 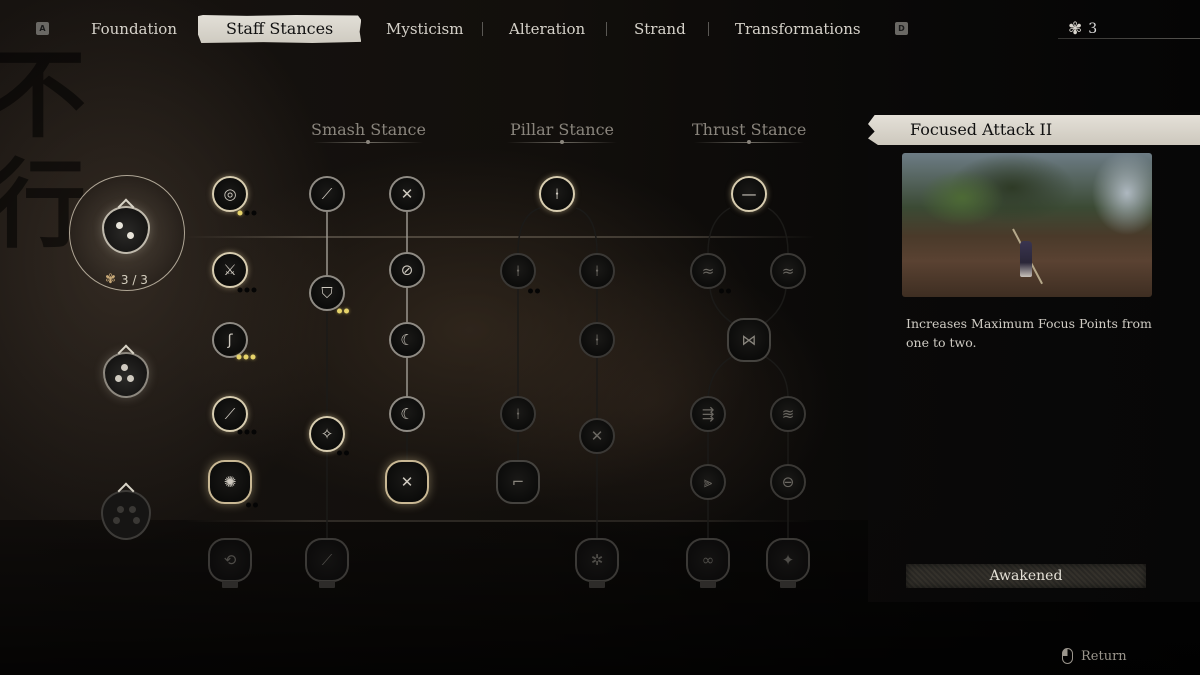 I want to click on skill-node-focus-flame: ◎, so click(x=230, y=194).